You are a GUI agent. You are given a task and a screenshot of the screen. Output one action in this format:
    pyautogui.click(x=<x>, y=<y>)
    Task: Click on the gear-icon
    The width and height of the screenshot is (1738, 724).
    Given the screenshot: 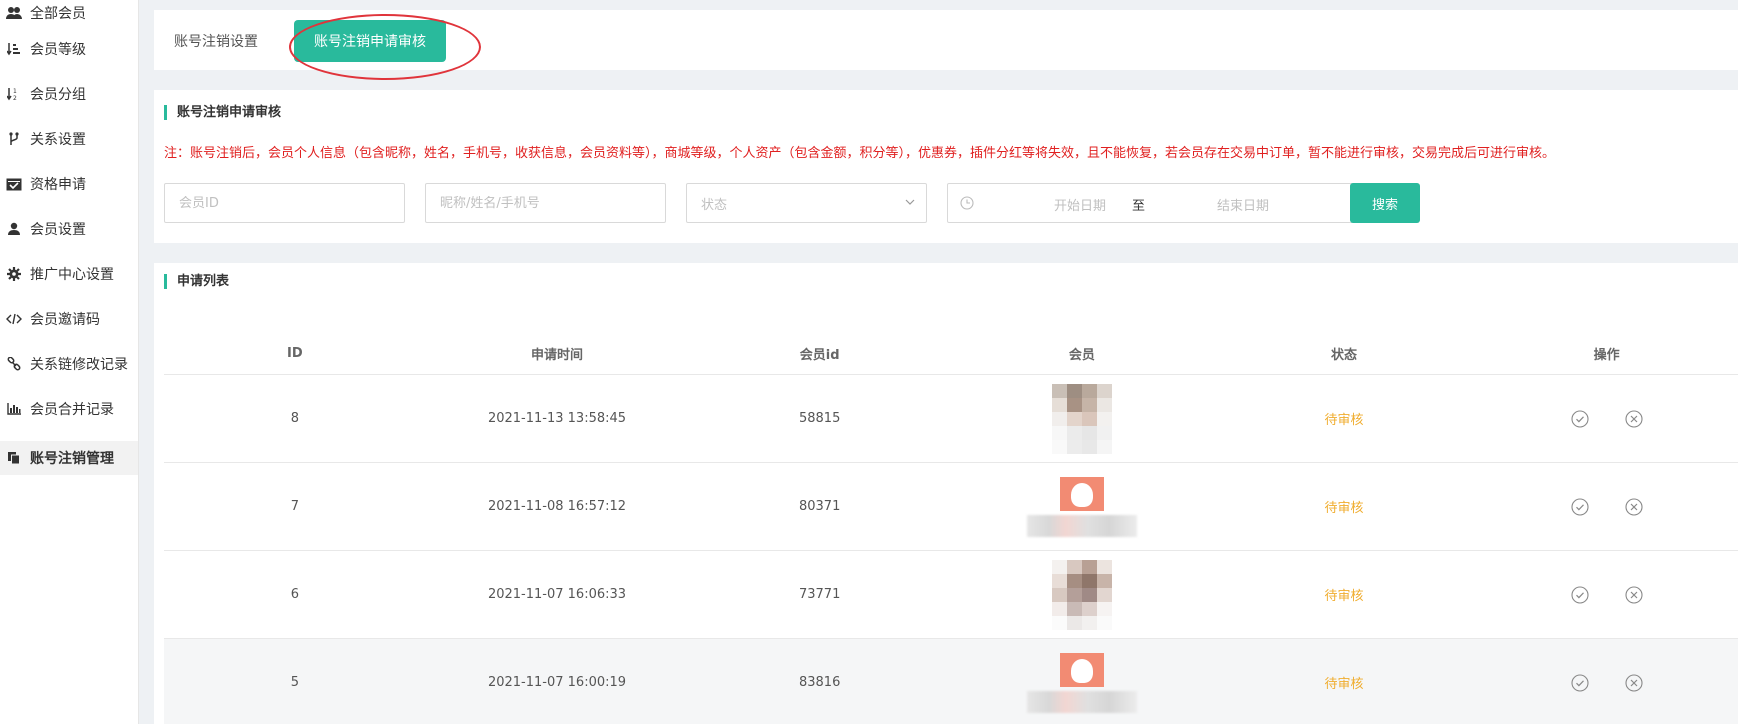 What is the action you would take?
    pyautogui.click(x=14, y=274)
    